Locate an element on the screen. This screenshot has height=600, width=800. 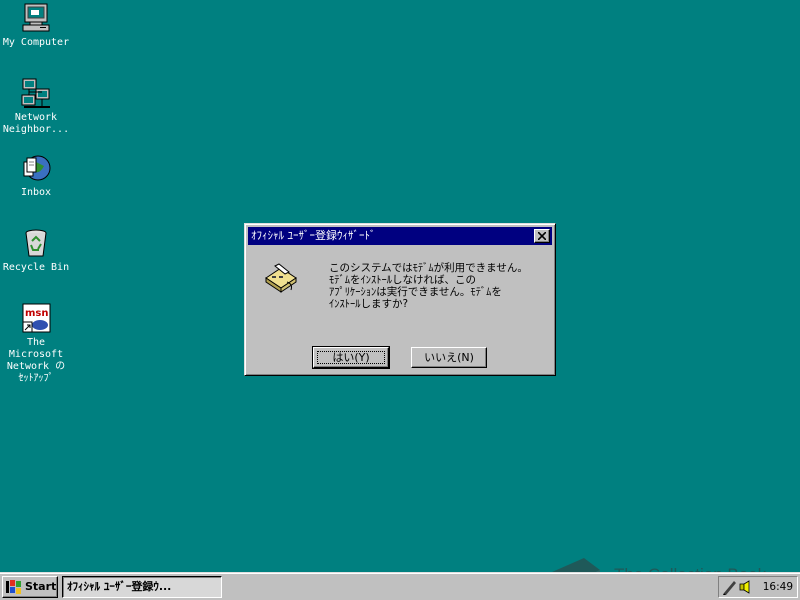
msn-setup-icon: msn is located at coordinates (36, 318).